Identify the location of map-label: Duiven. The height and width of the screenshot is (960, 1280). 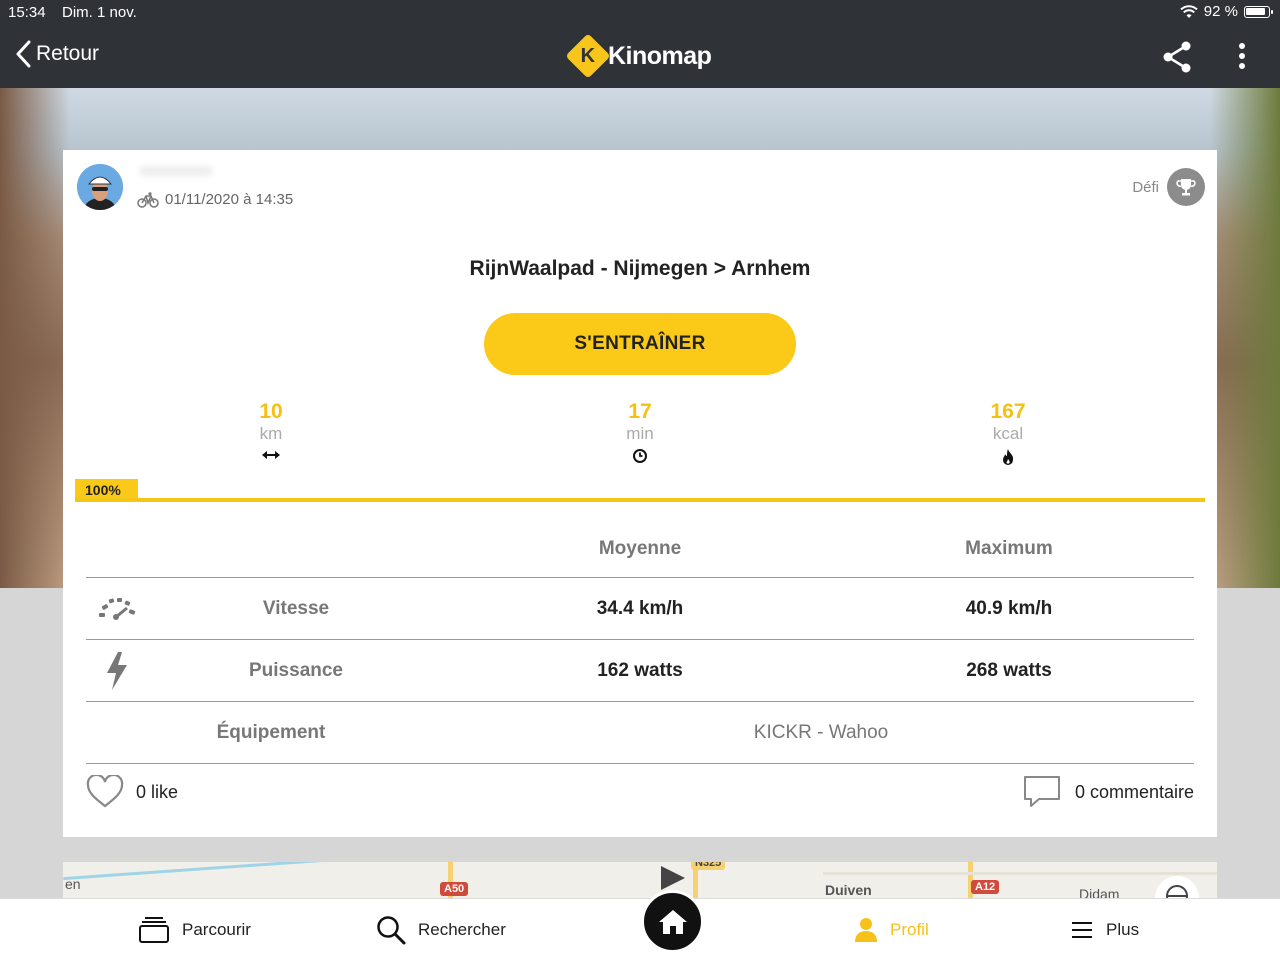
(848, 890).